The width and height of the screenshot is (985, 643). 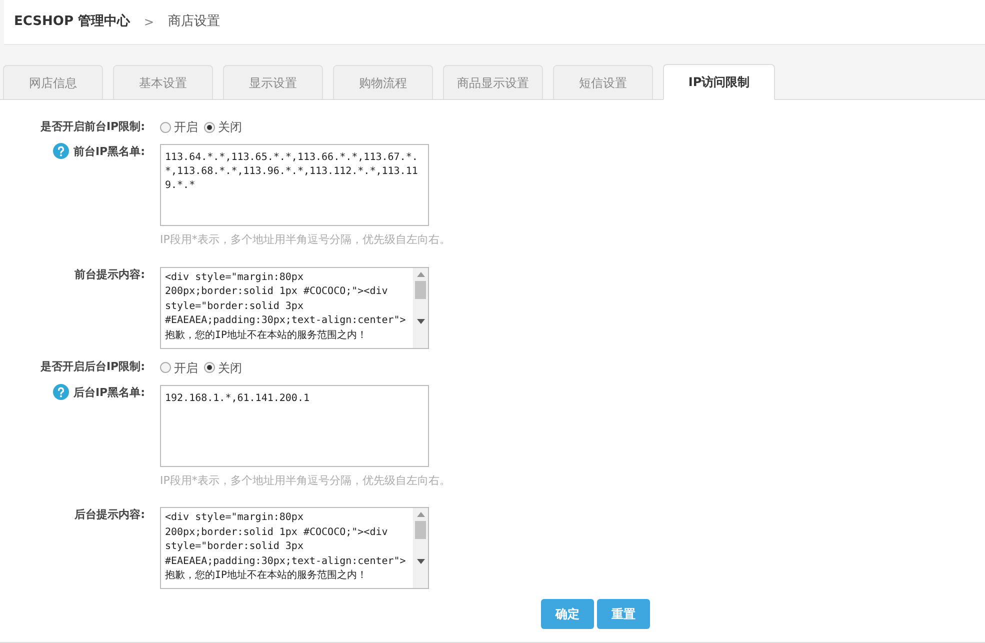 What do you see at coordinates (72, 22) in the screenshot?
I see `app-title: ECSHOP 管理中心` at bounding box center [72, 22].